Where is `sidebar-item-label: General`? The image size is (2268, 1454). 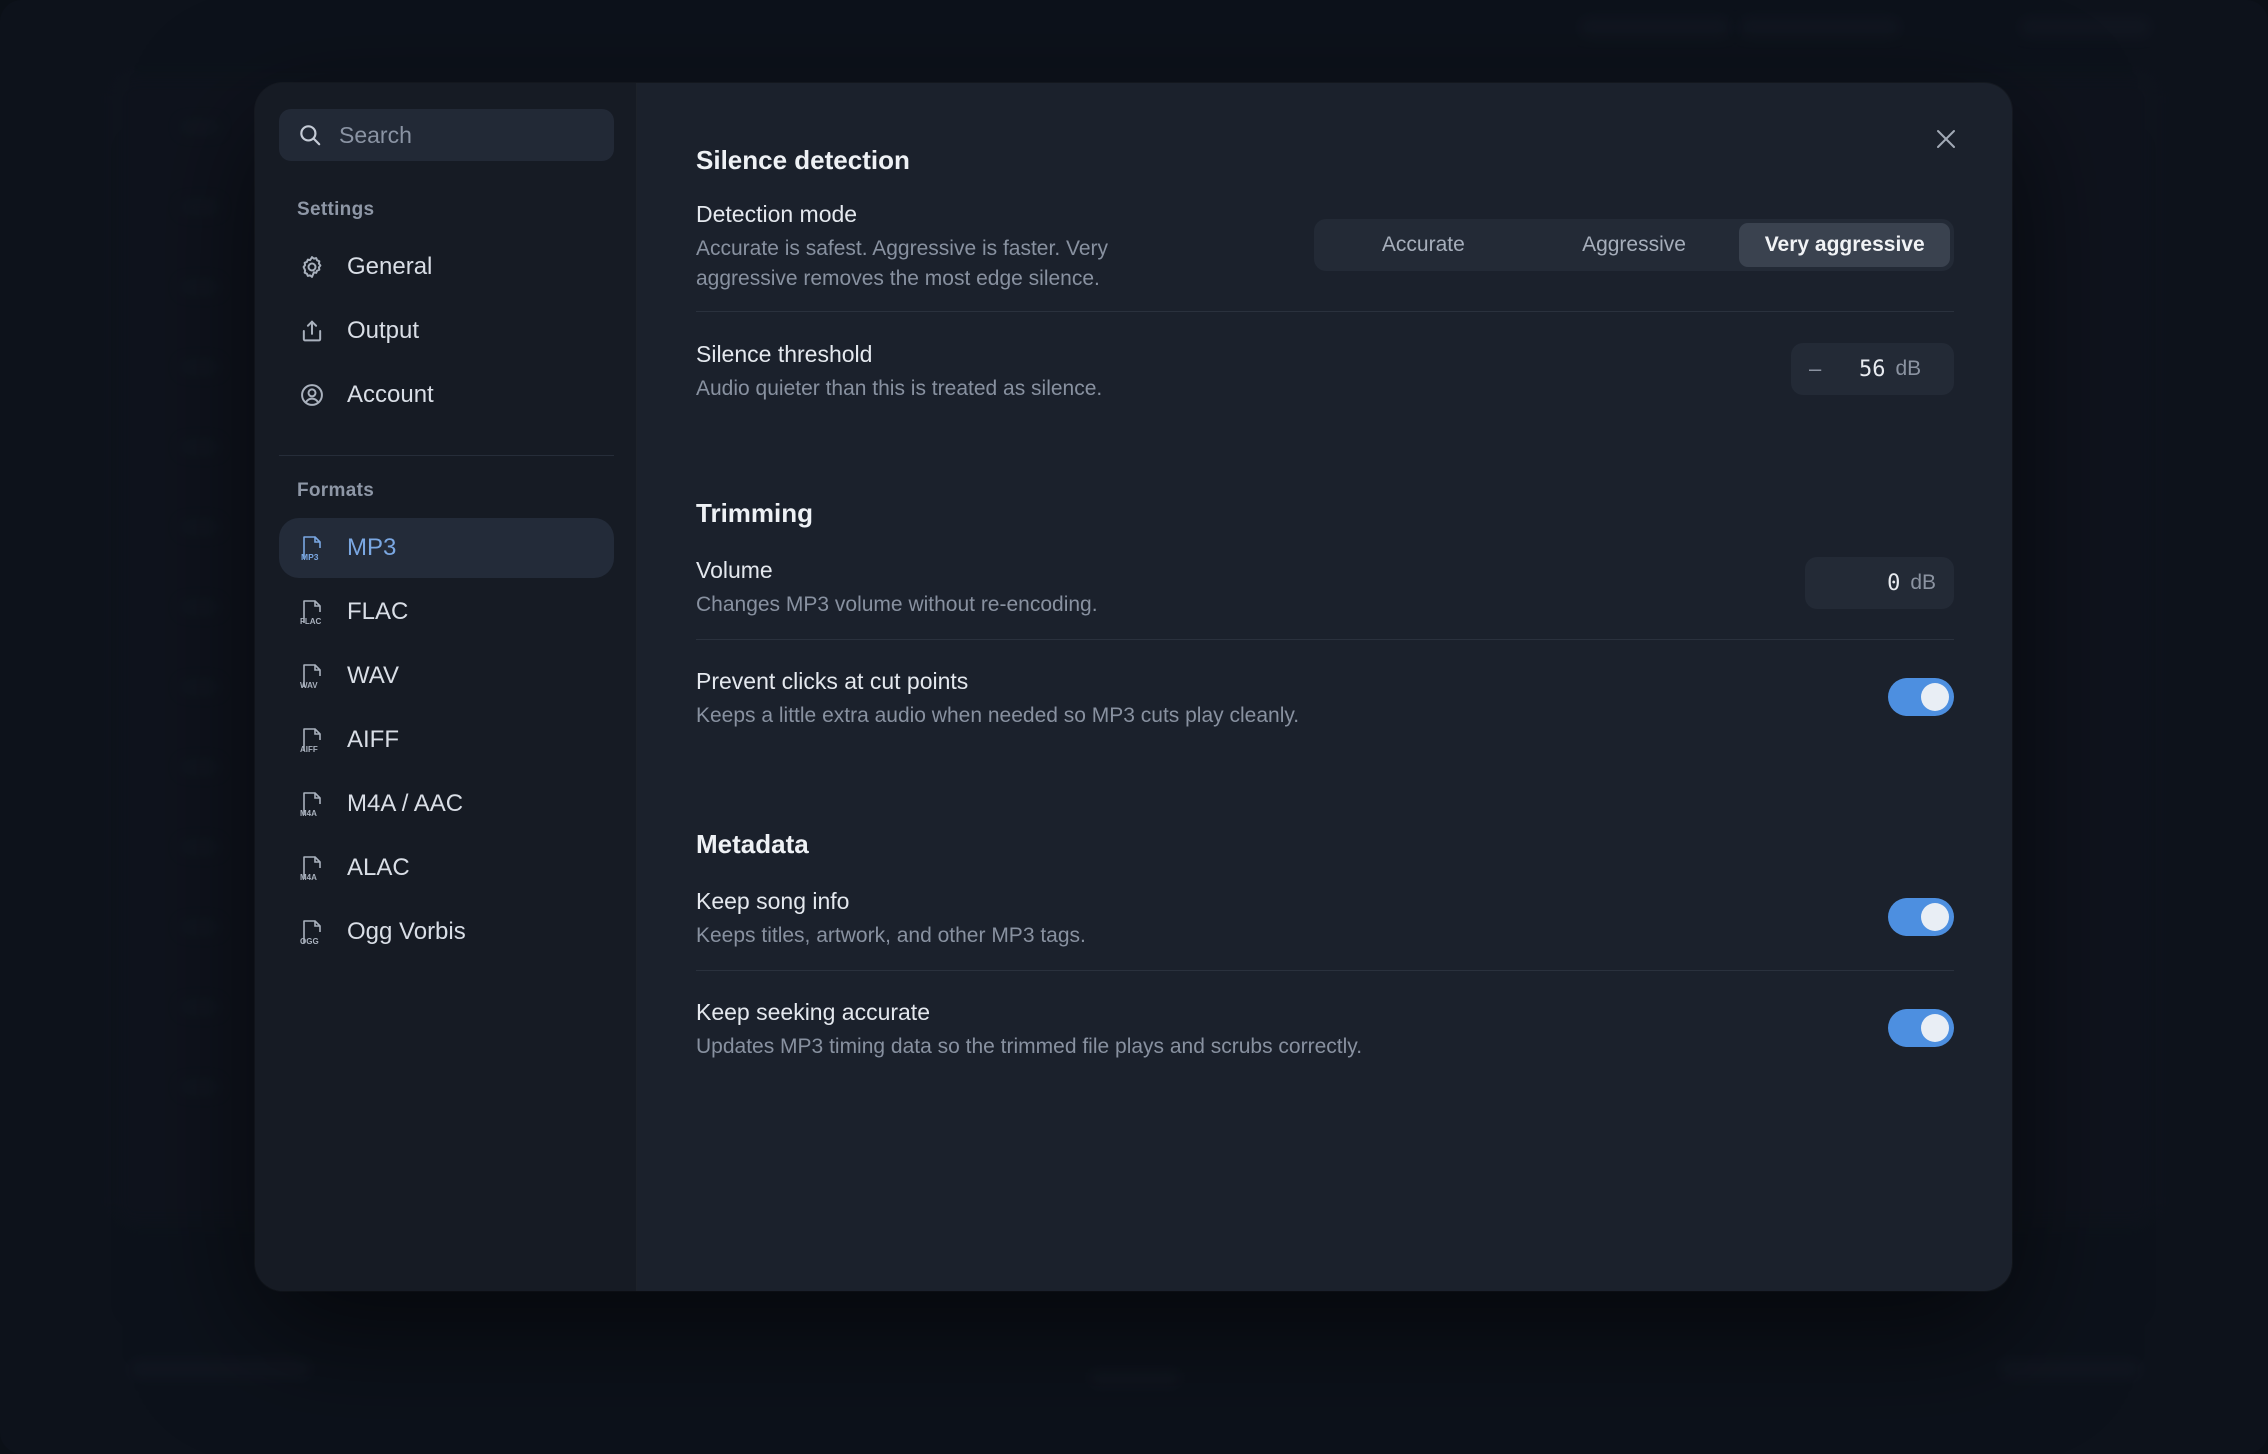 sidebar-item-label: General is located at coordinates (390, 266).